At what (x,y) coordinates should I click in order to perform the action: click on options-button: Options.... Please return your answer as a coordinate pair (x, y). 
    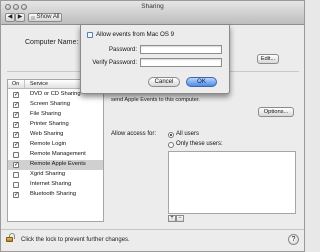
    Looking at the image, I should click on (276, 112).